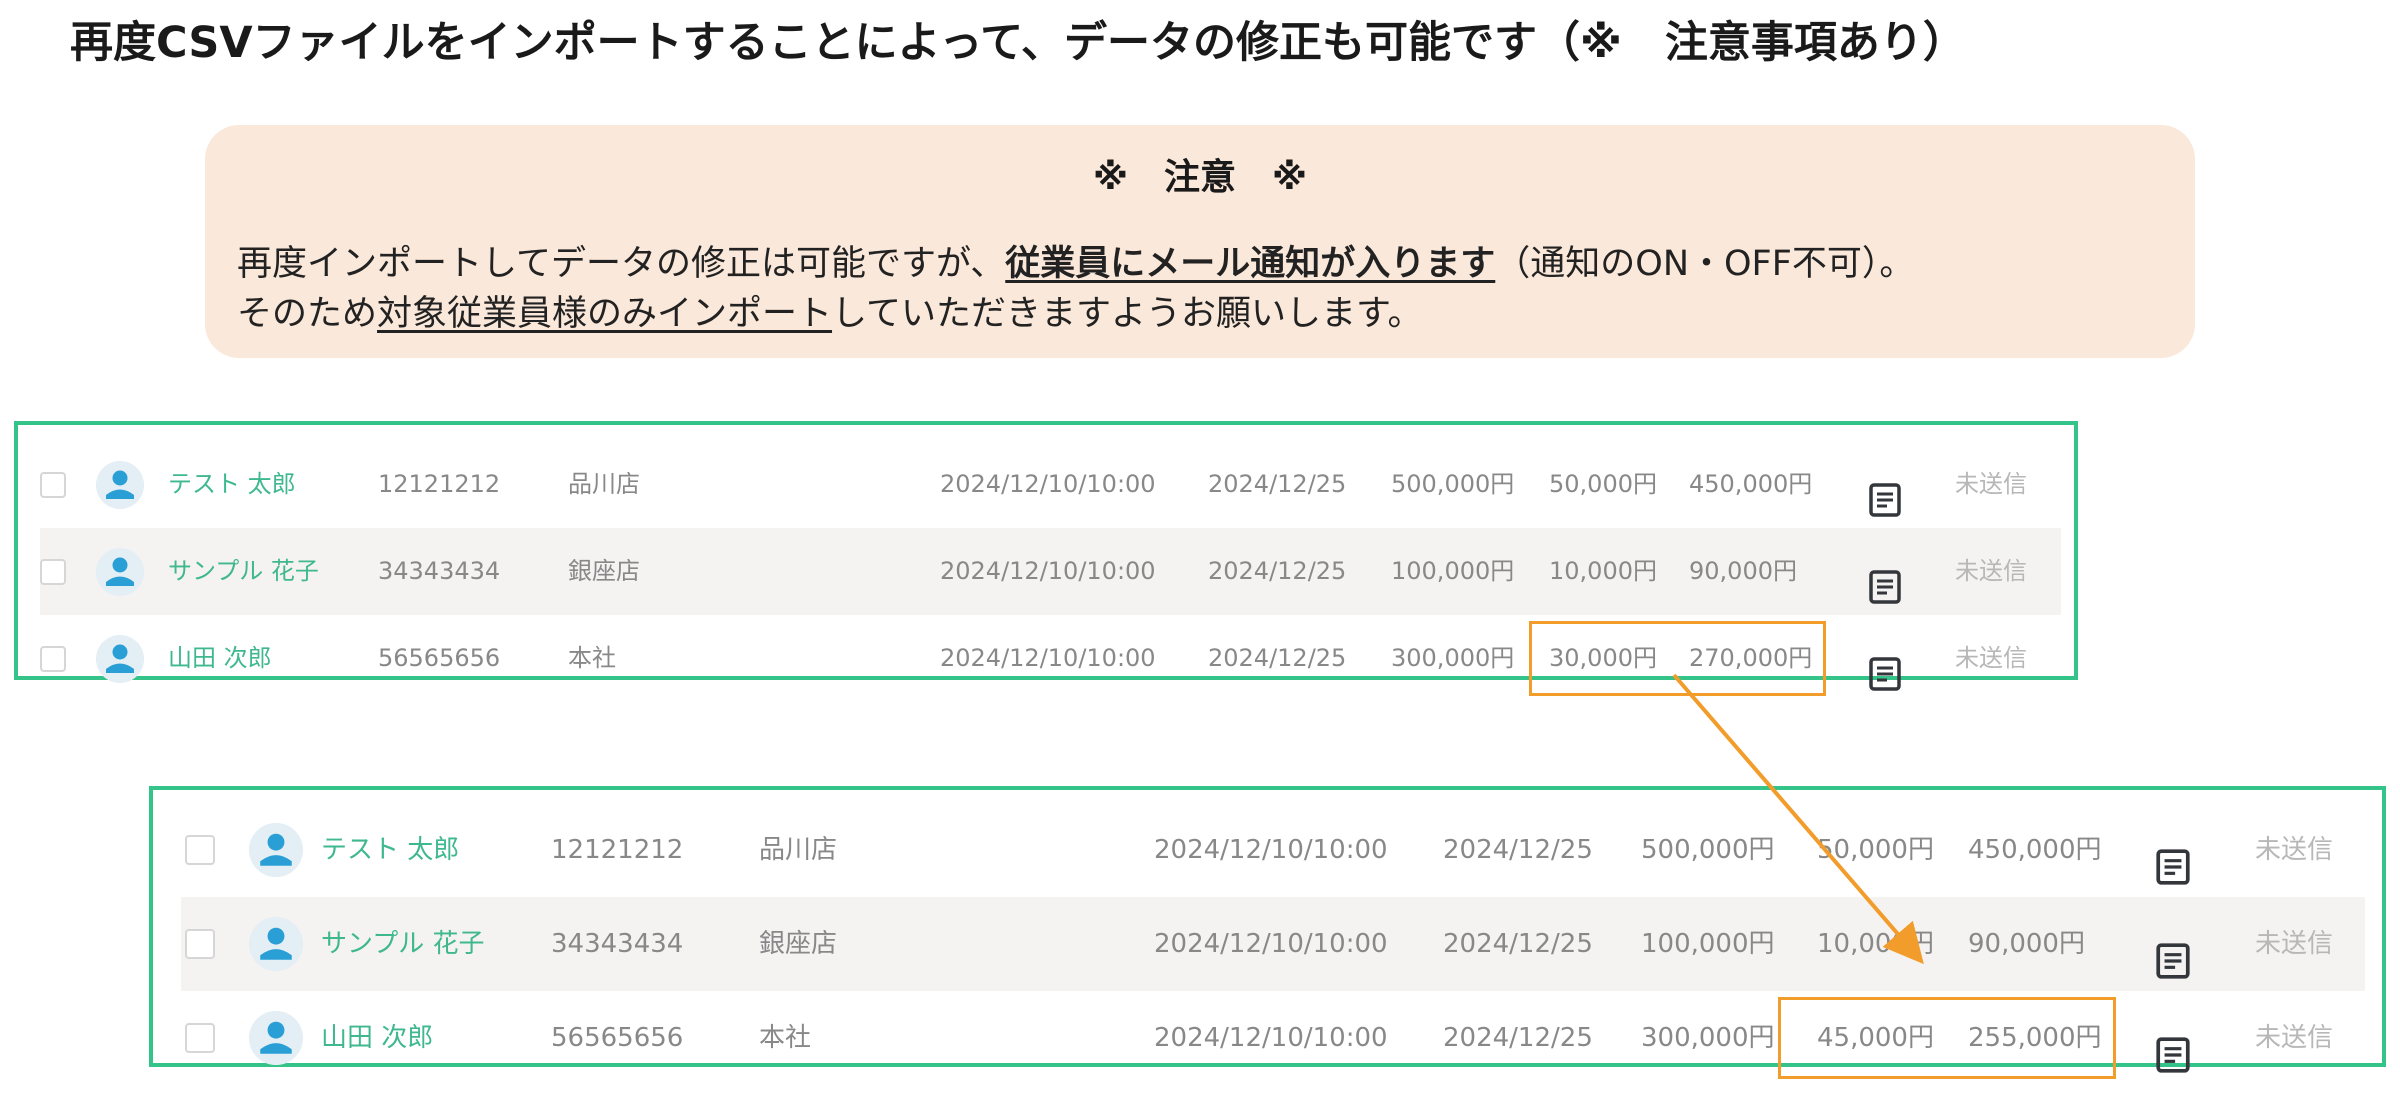 Image resolution: width=2400 pixels, height=1113 pixels. I want to click on notice-line-2-tail: していただきますようお願いします。, so click(1127, 314).